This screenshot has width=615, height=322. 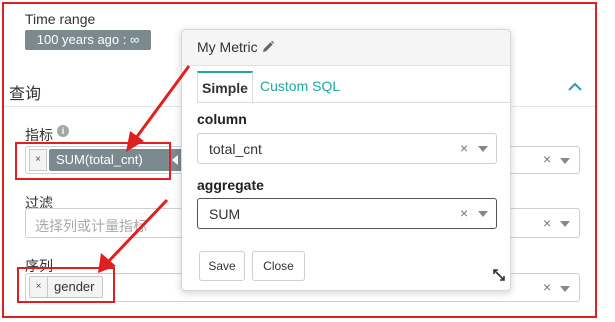 What do you see at coordinates (547, 223) in the screenshot?
I see `filter-clear-icon: ×` at bounding box center [547, 223].